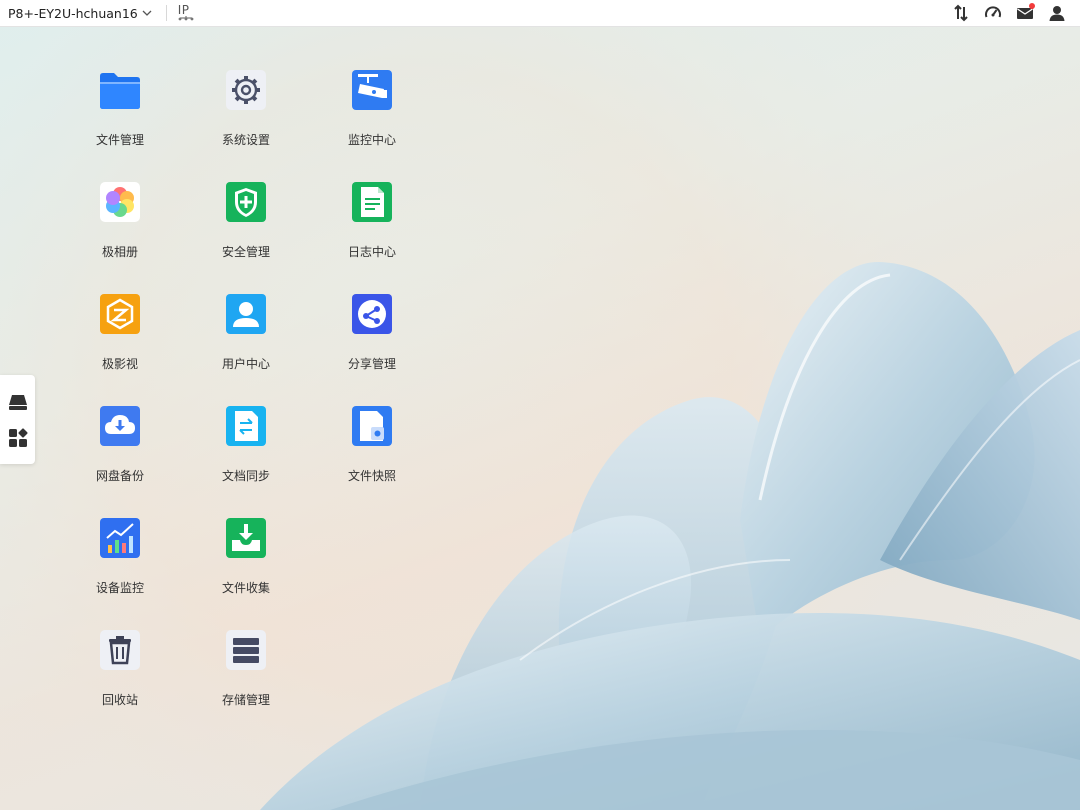 This screenshot has height=810, width=1080. Describe the element at coordinates (166, 13) in the screenshot. I see `topbar-divider` at that location.